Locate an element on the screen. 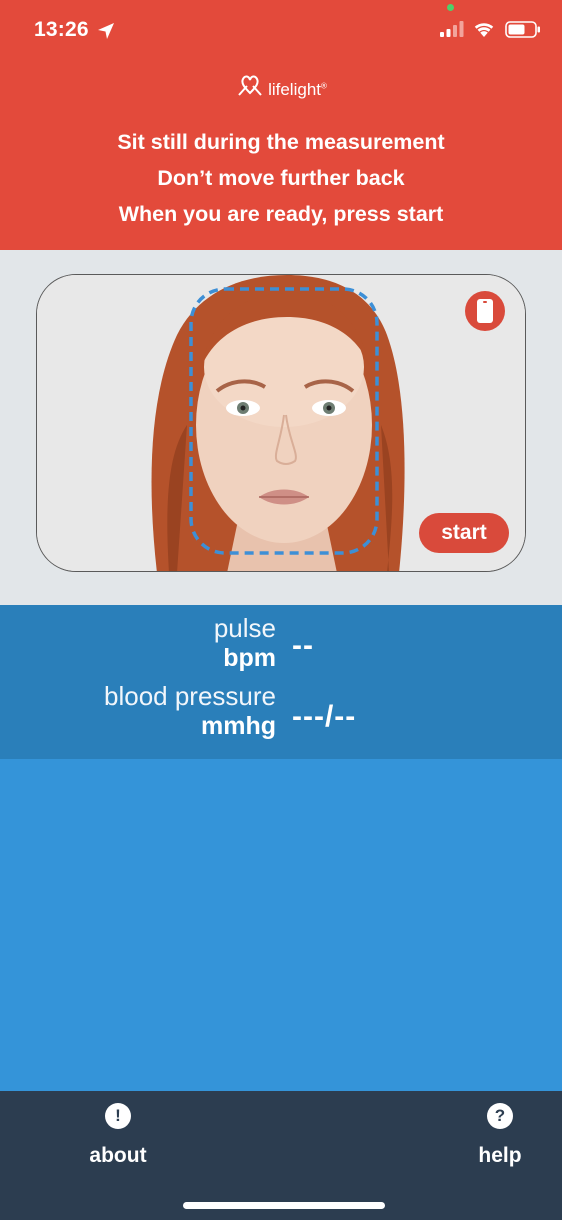 This screenshot has width=562, height=1220. about-label: about is located at coordinates (118, 1155).